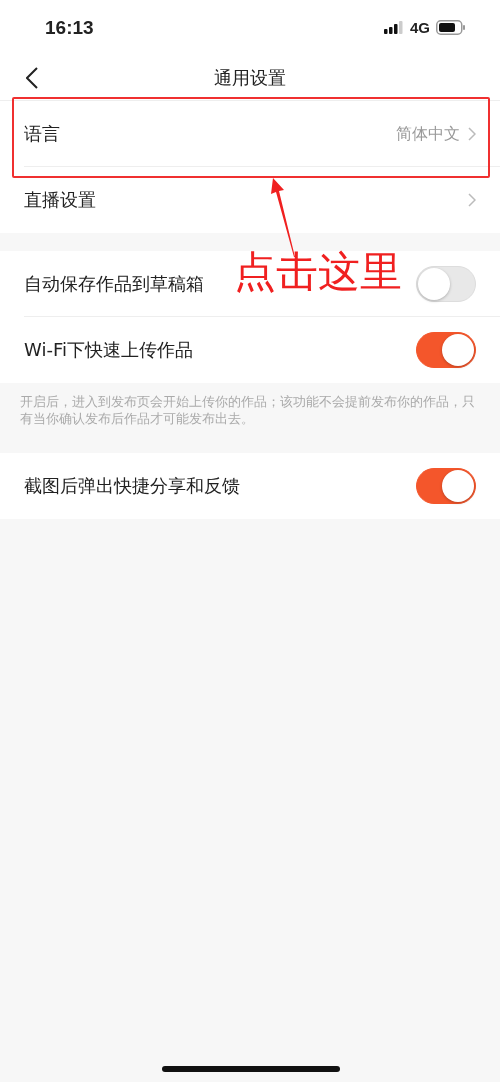 This screenshot has width=500, height=1082. What do you see at coordinates (69, 27) in the screenshot?
I see `status-time: 16:13` at bounding box center [69, 27].